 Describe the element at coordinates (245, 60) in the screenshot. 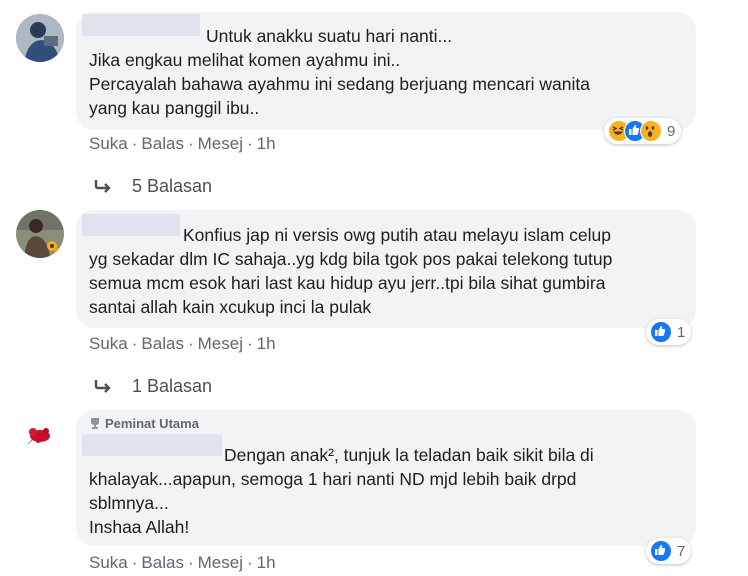

I see `comment-text: Jika engkau melihat komen ayahmu ini..` at that location.